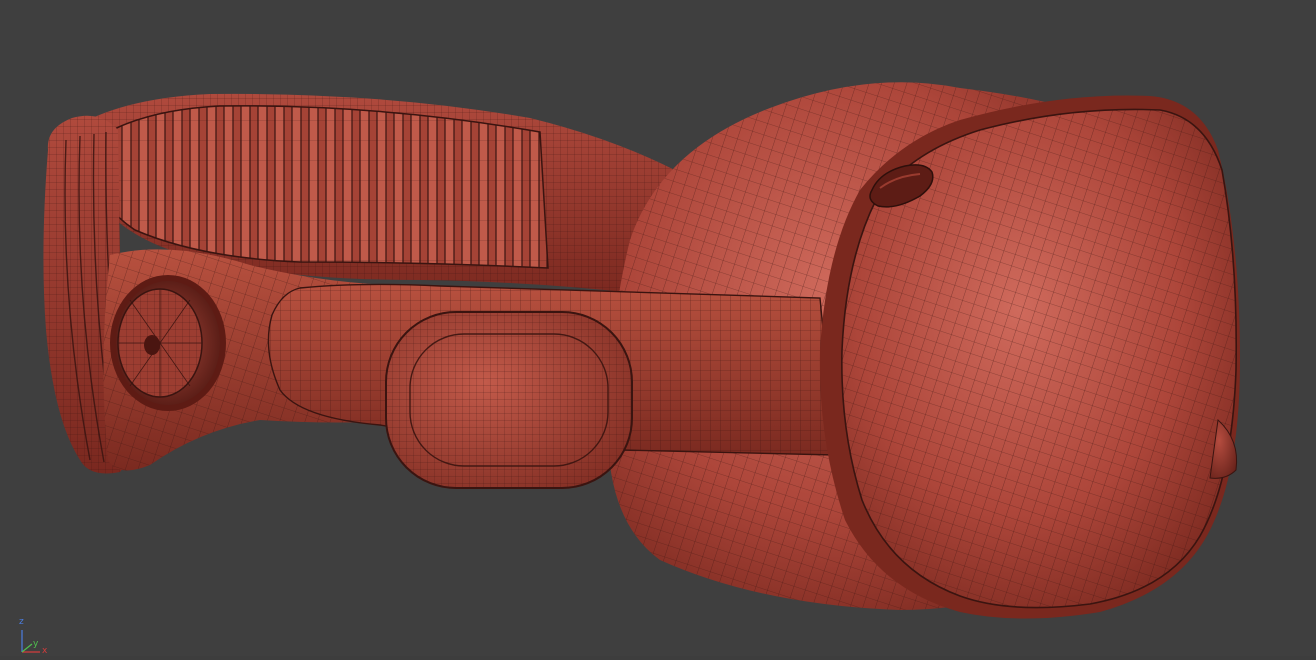 This screenshot has width=1316, height=660. I want to click on audio-pod, so click(509, 400).